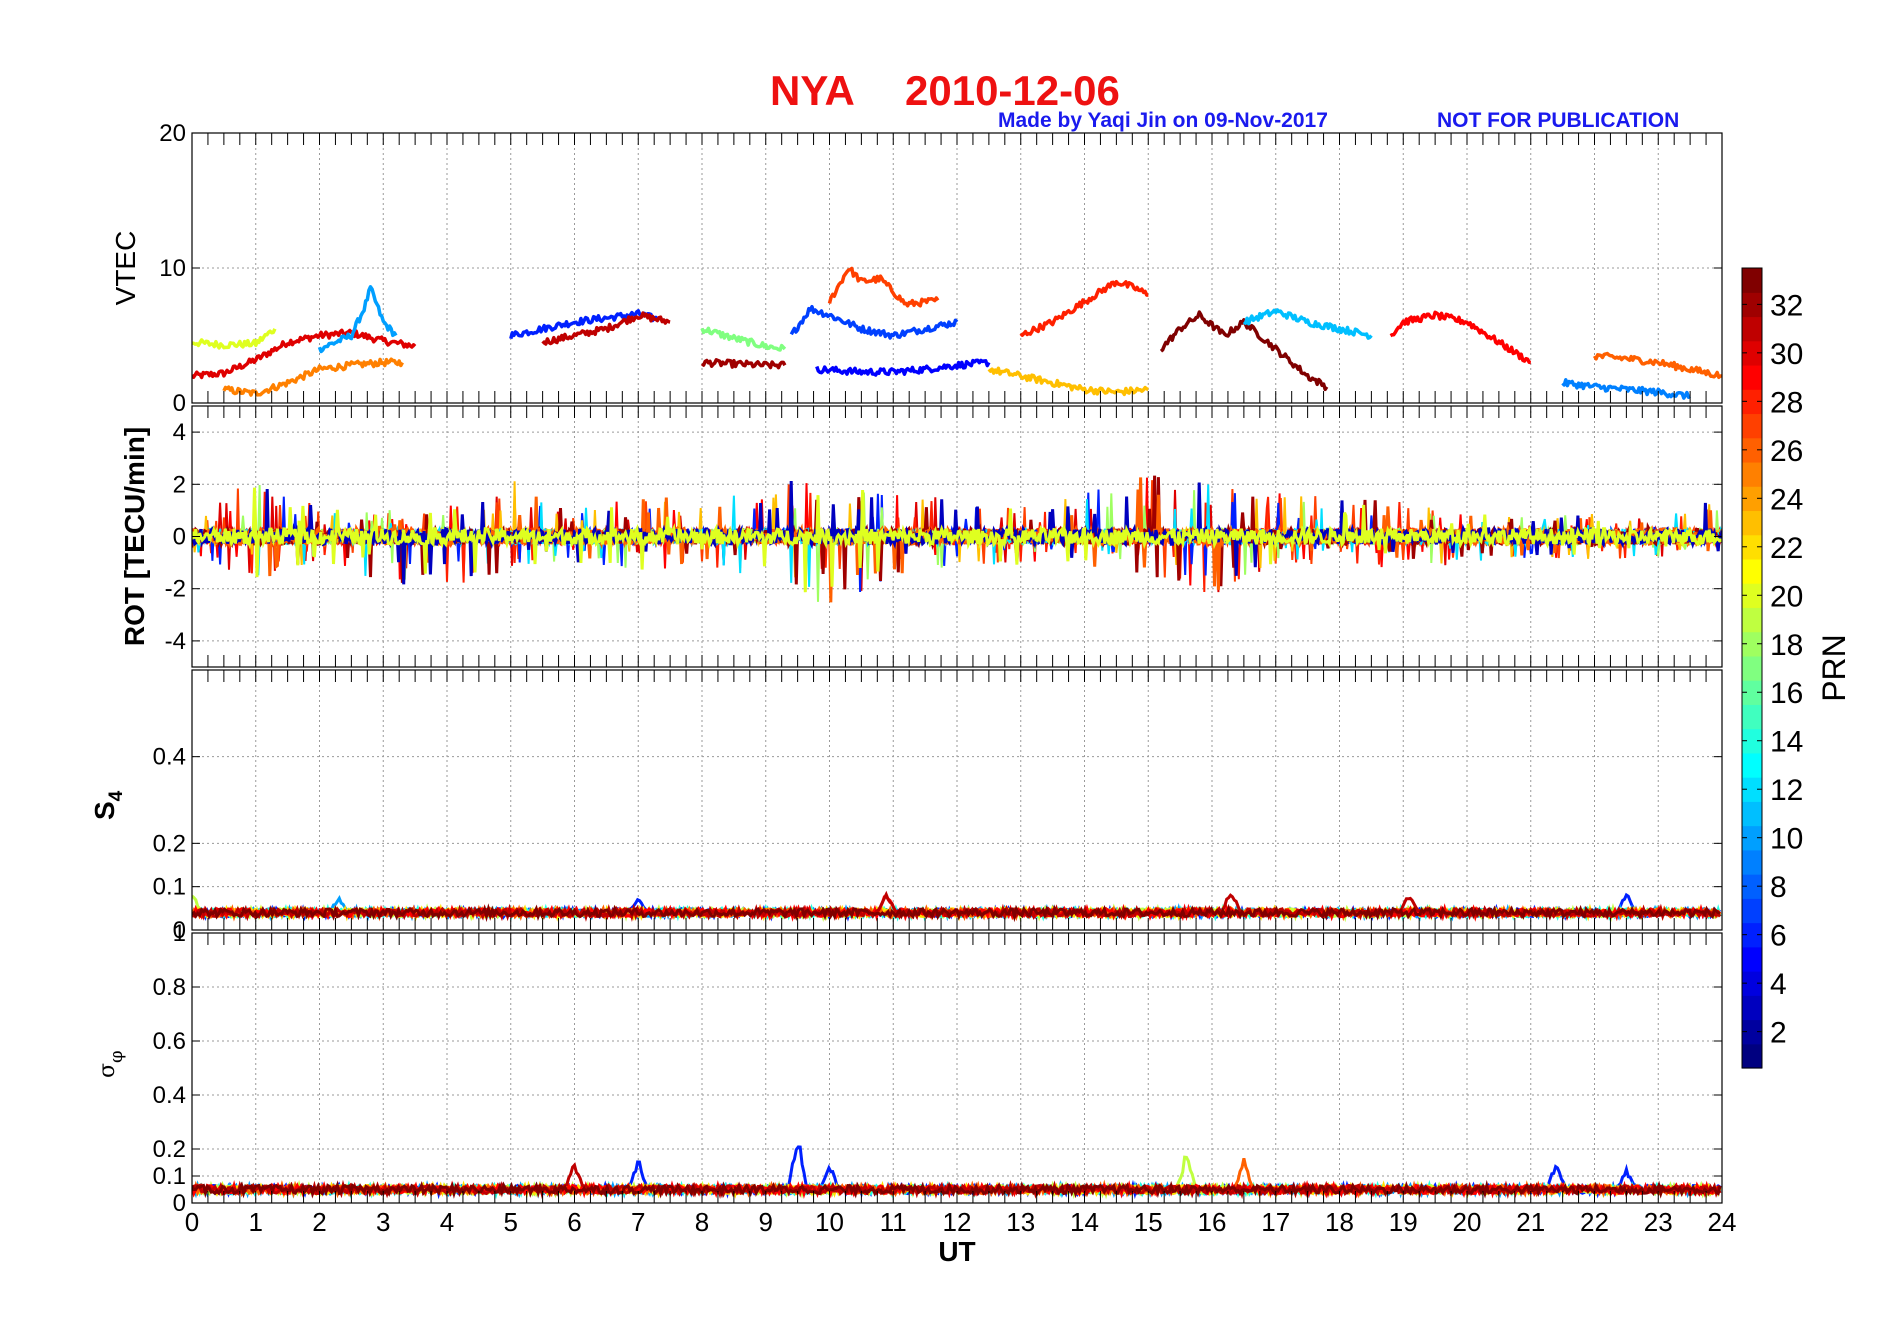 Image resolution: width=1904 pixels, height=1330 pixels. I want to click on x-tick-label: 22, so click(1594, 1222).